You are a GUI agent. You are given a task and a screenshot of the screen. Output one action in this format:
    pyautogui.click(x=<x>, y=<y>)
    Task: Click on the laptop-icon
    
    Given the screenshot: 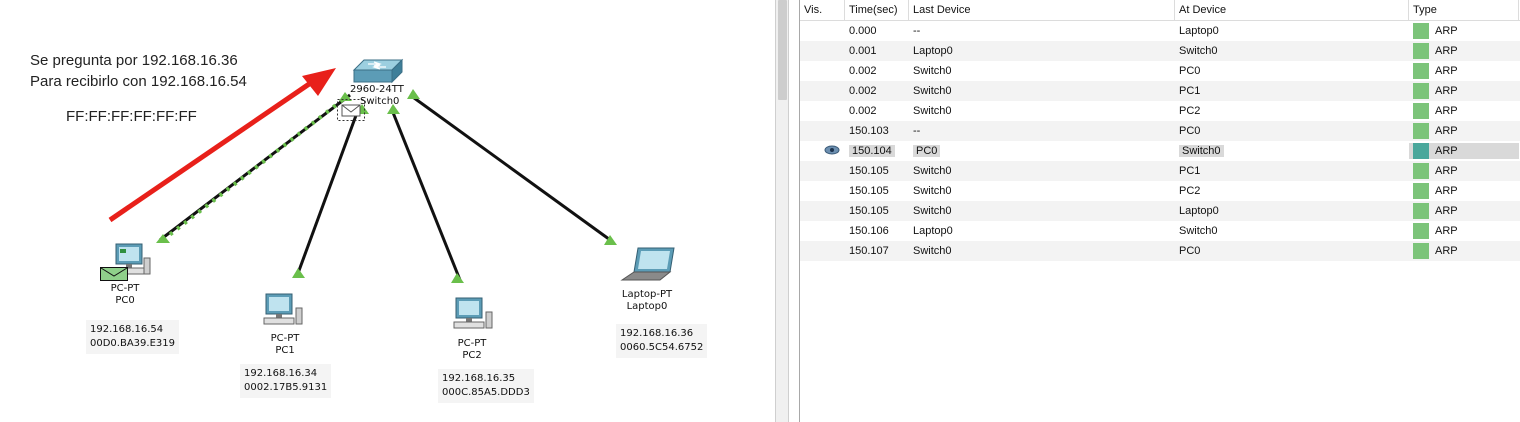 What is the action you would take?
    pyautogui.click(x=648, y=266)
    